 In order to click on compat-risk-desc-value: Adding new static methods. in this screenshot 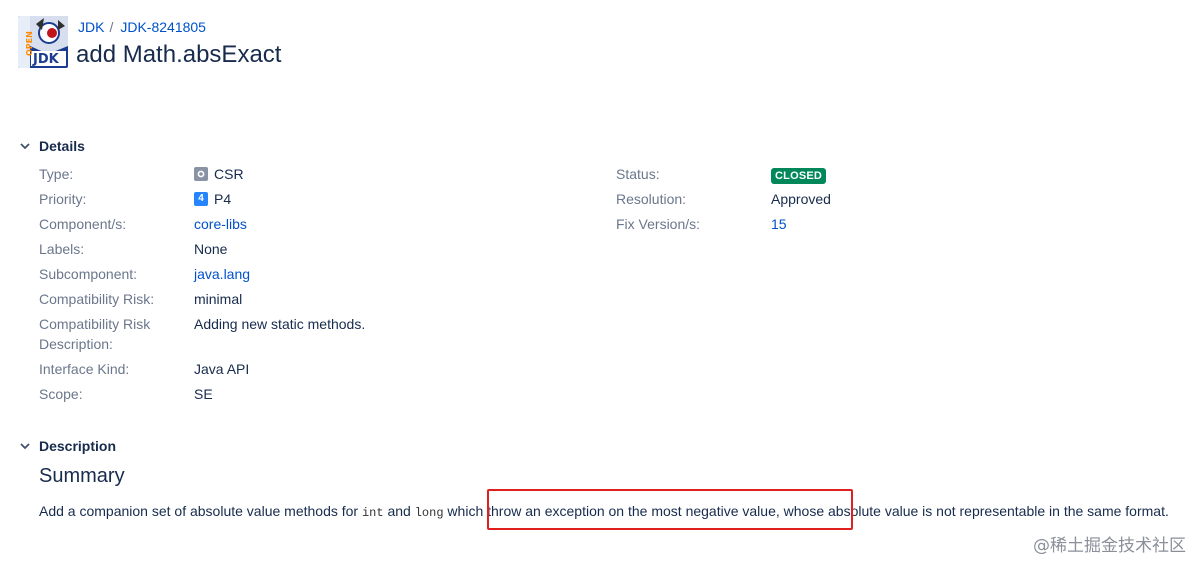, I will do `click(280, 324)`.